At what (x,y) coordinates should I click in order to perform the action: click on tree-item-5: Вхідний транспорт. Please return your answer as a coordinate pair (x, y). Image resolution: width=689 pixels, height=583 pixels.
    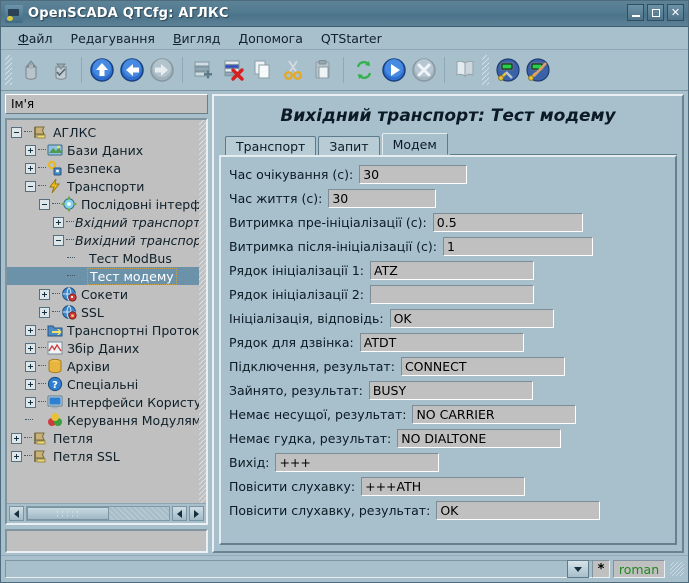
    Looking at the image, I should click on (103, 222).